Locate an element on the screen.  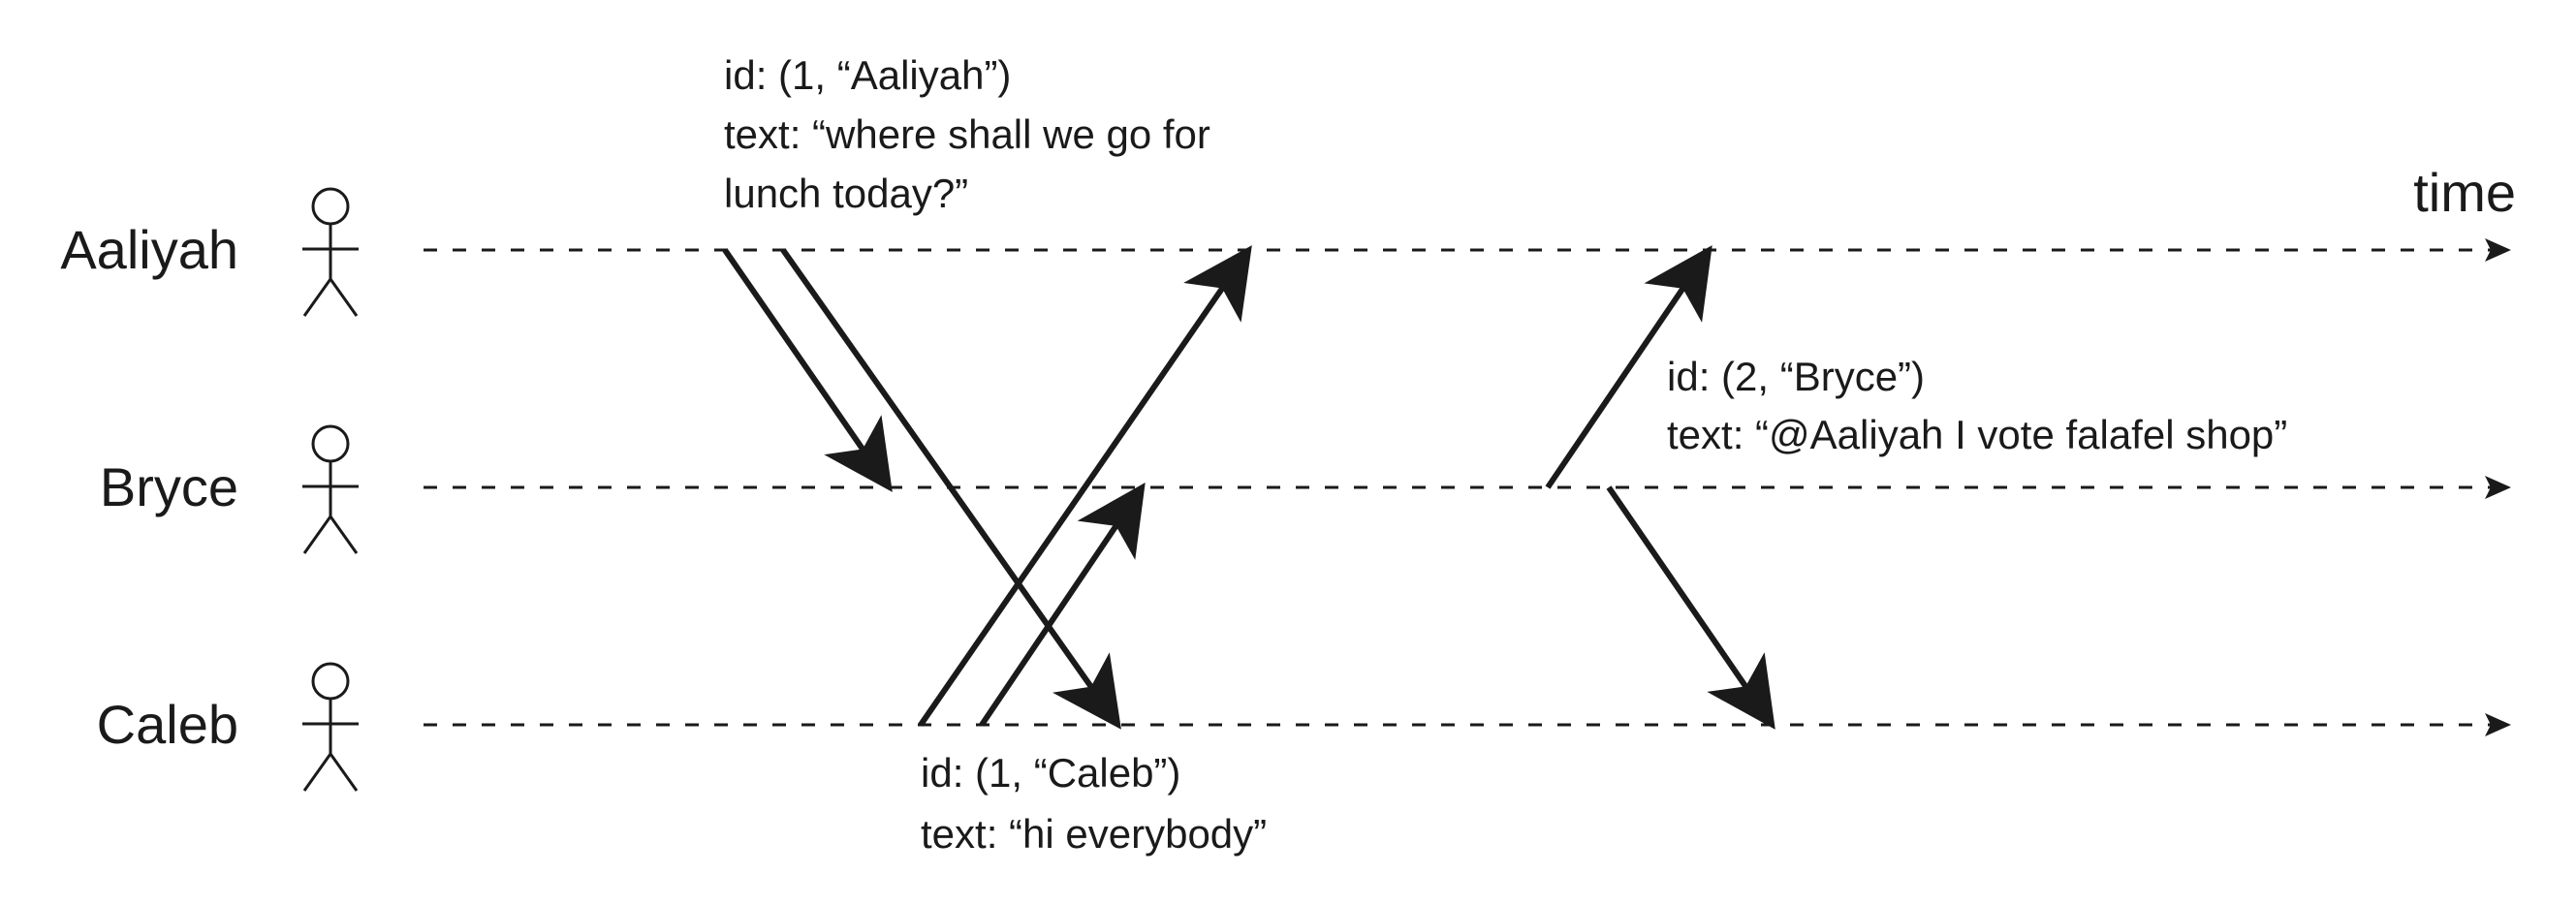
actor-name: Aaliyah is located at coordinates (149, 249).